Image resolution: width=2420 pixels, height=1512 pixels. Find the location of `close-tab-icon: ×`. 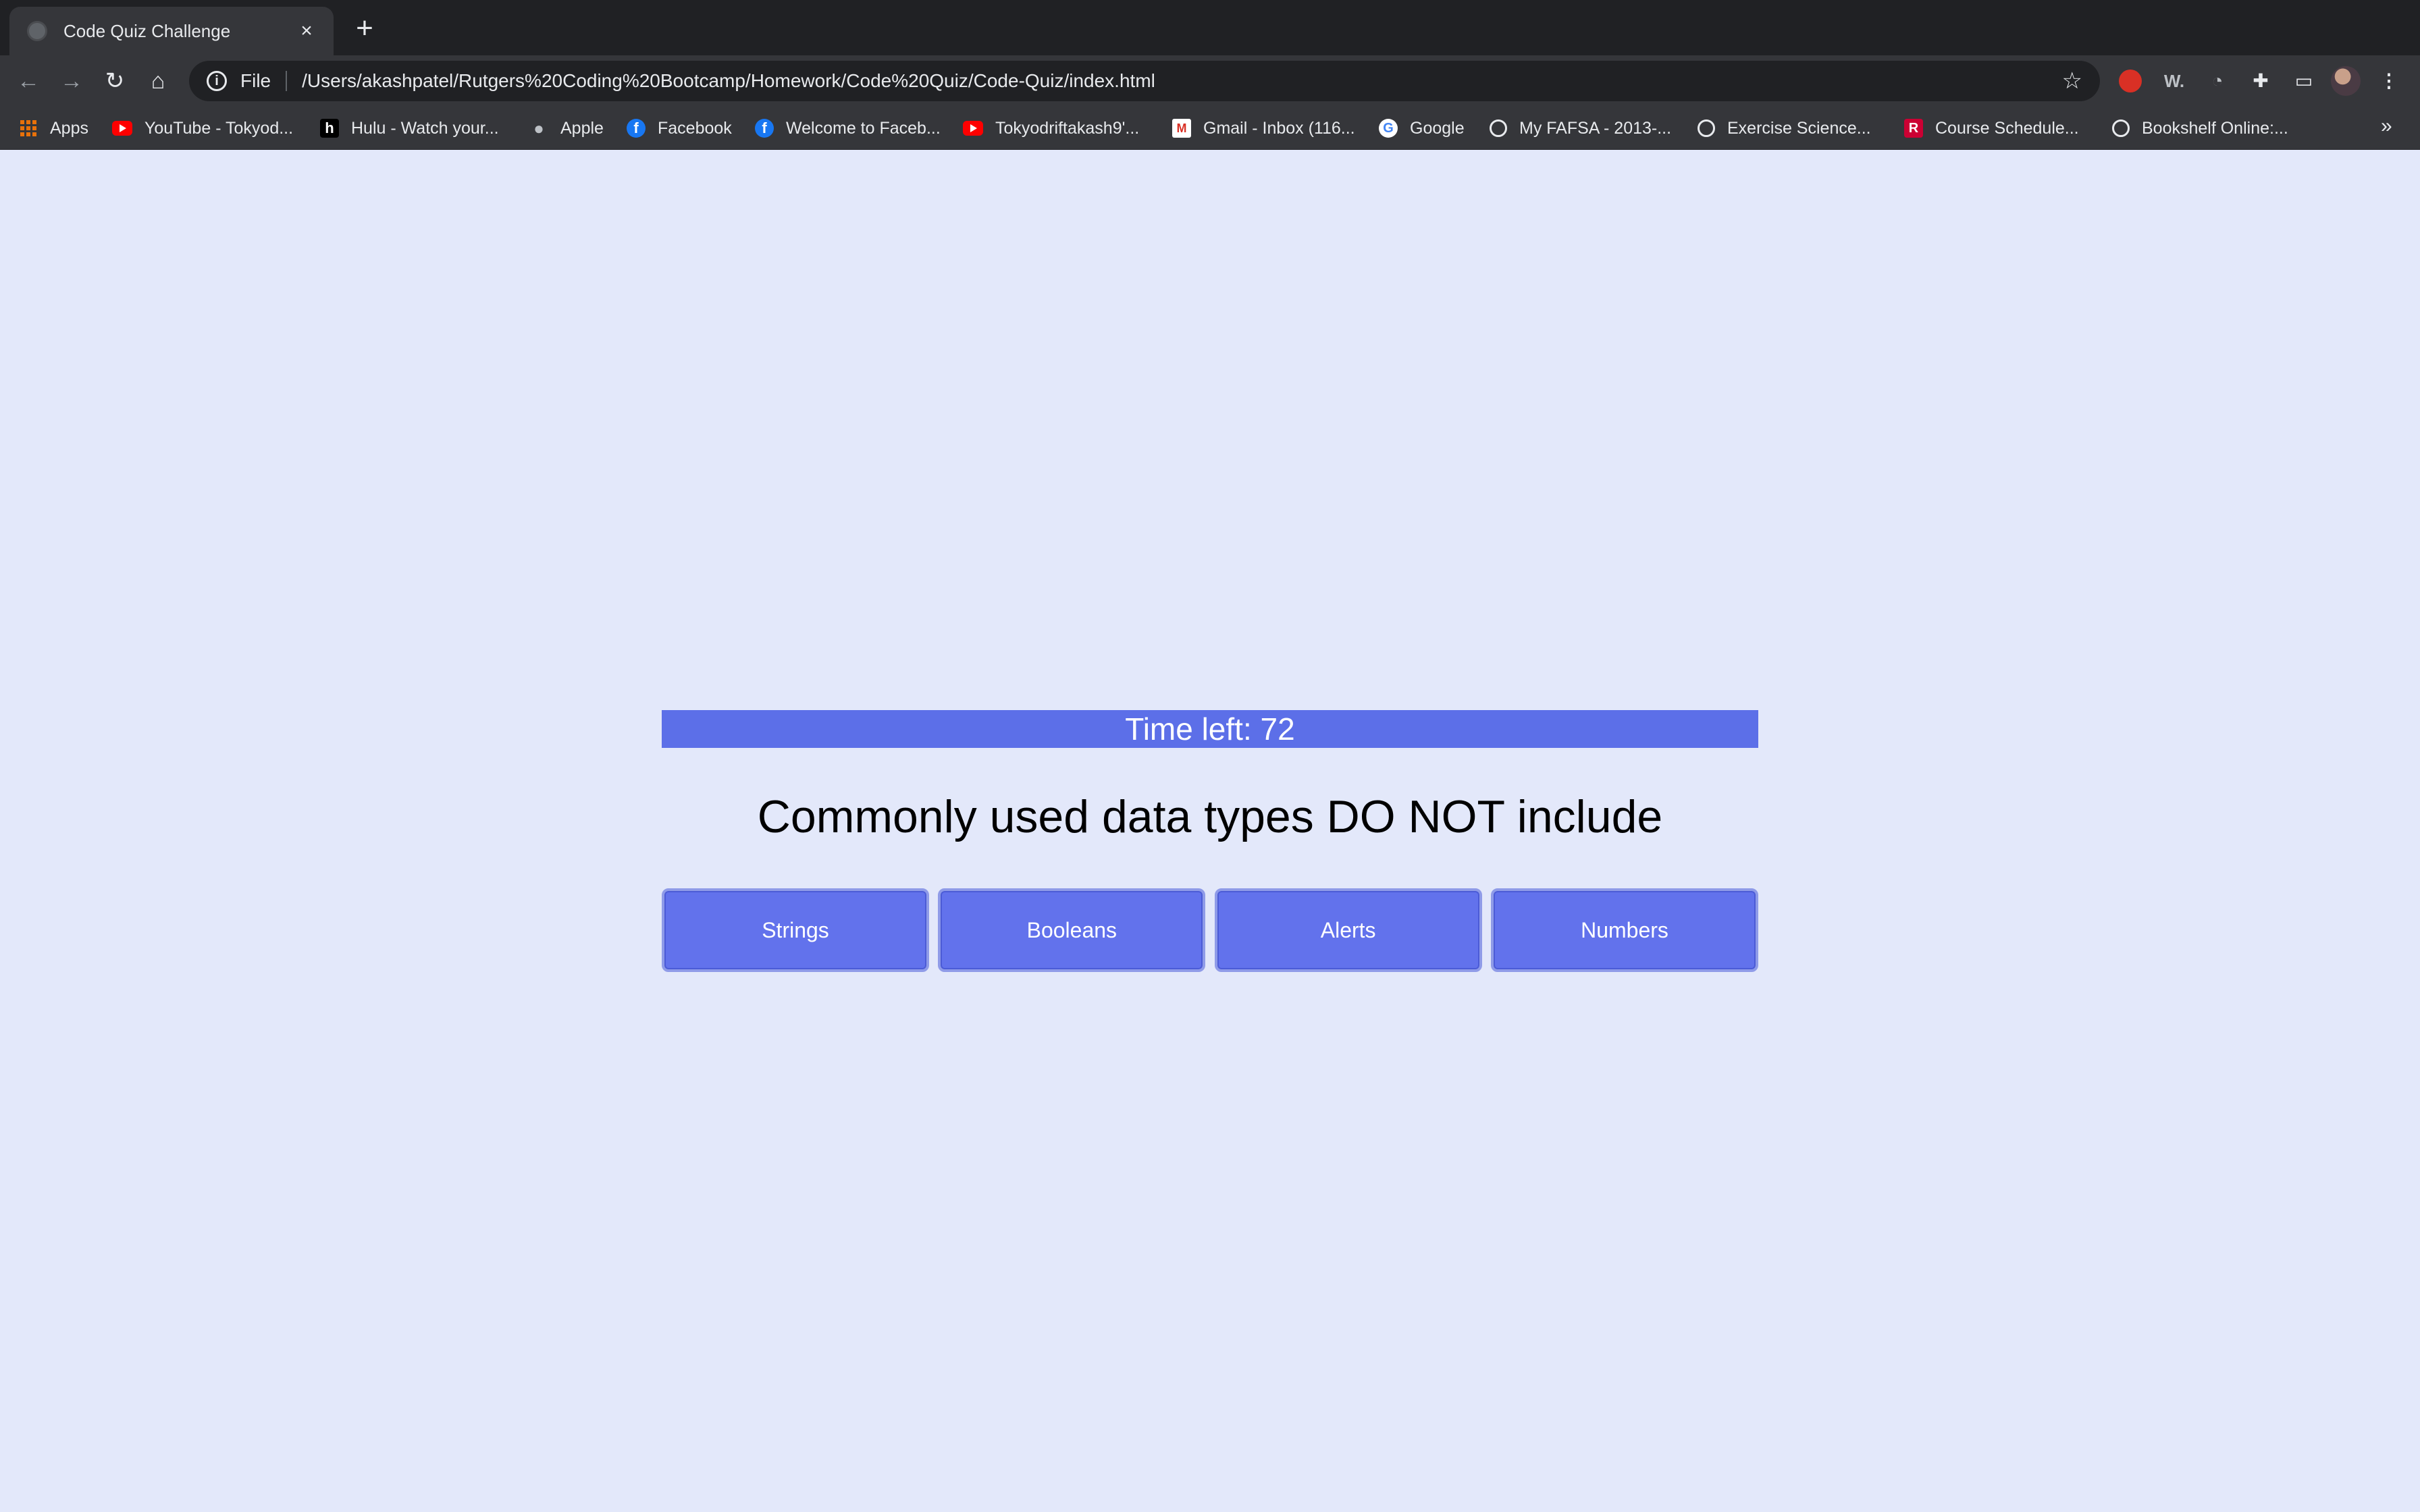

close-tab-icon: × is located at coordinates (306, 31).